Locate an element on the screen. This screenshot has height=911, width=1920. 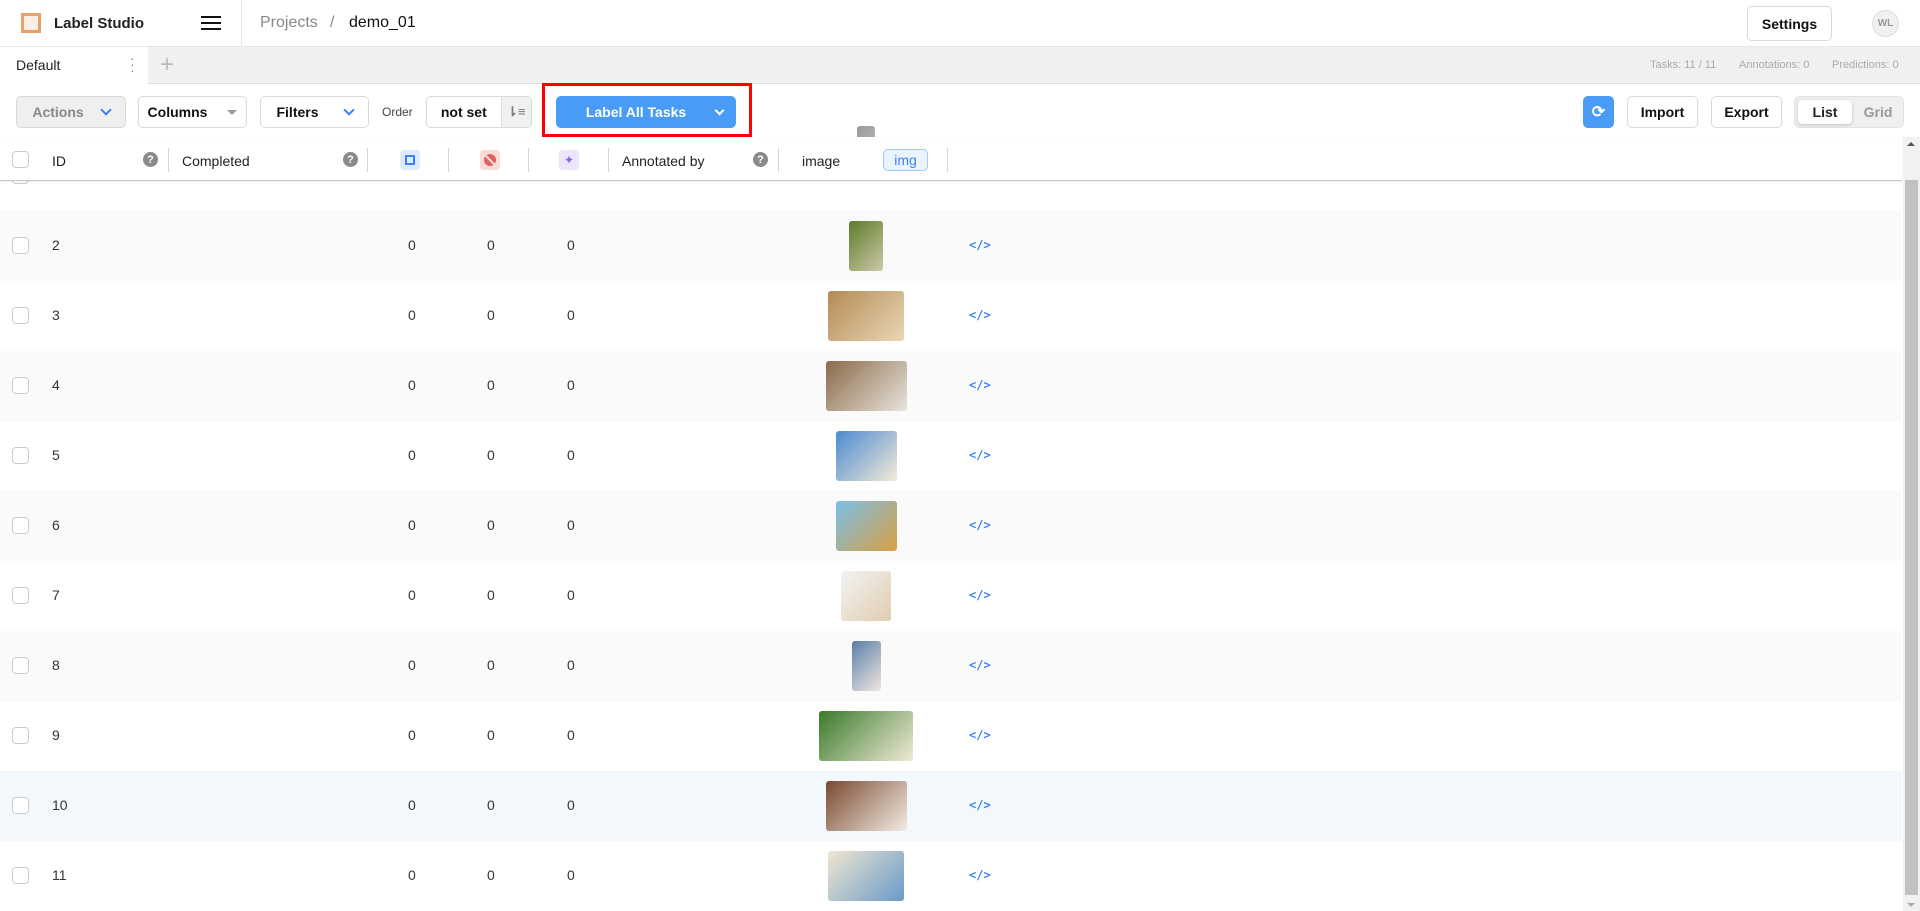
tab-default: Default · · · is located at coordinates (74, 65).